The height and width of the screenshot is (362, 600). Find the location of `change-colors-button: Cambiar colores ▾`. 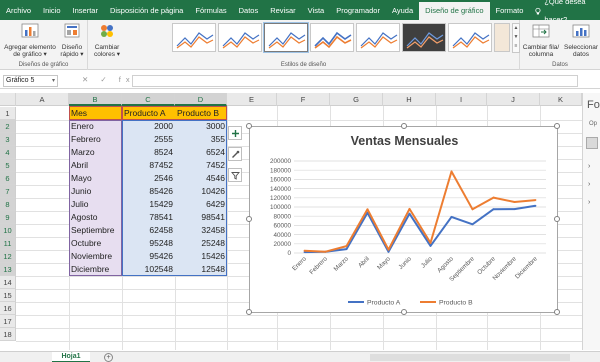

change-colors-button: Cambiar colores ▾ is located at coordinates (107, 40).